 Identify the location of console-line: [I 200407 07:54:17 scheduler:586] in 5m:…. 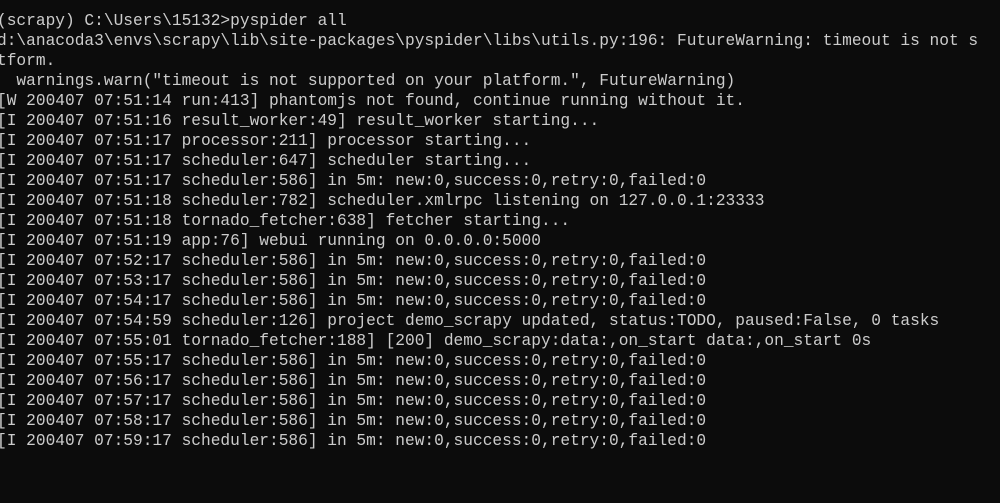
(353, 301).